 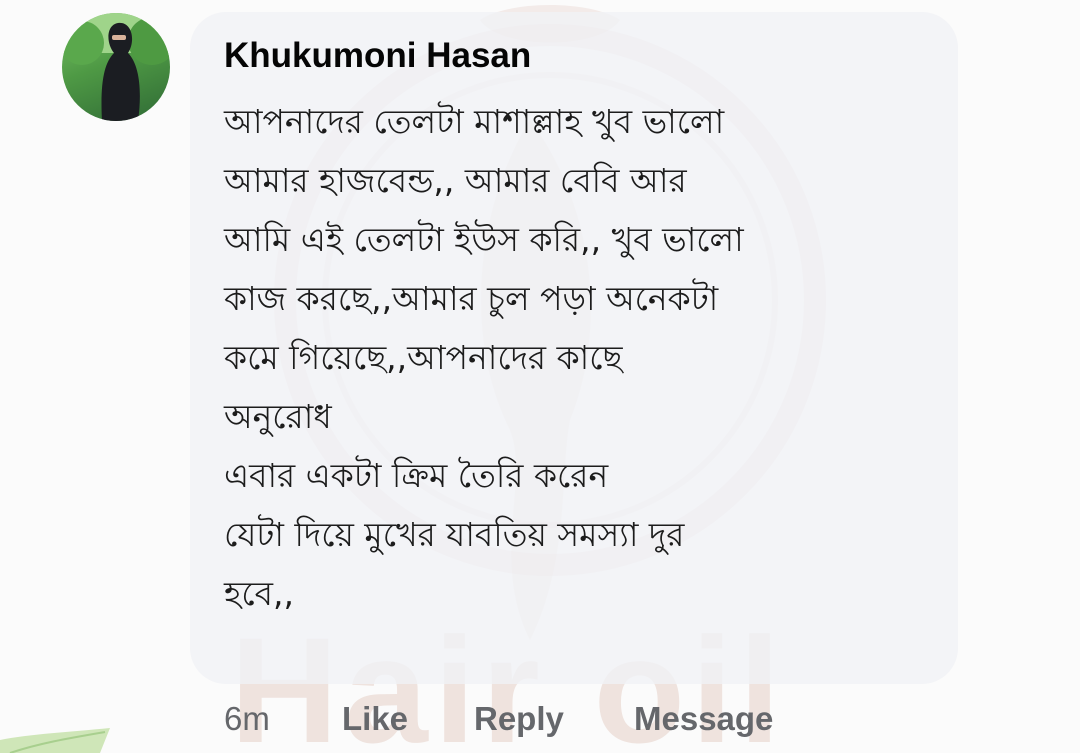 What do you see at coordinates (55, 740) in the screenshot?
I see `leaf-decoration-icon` at bounding box center [55, 740].